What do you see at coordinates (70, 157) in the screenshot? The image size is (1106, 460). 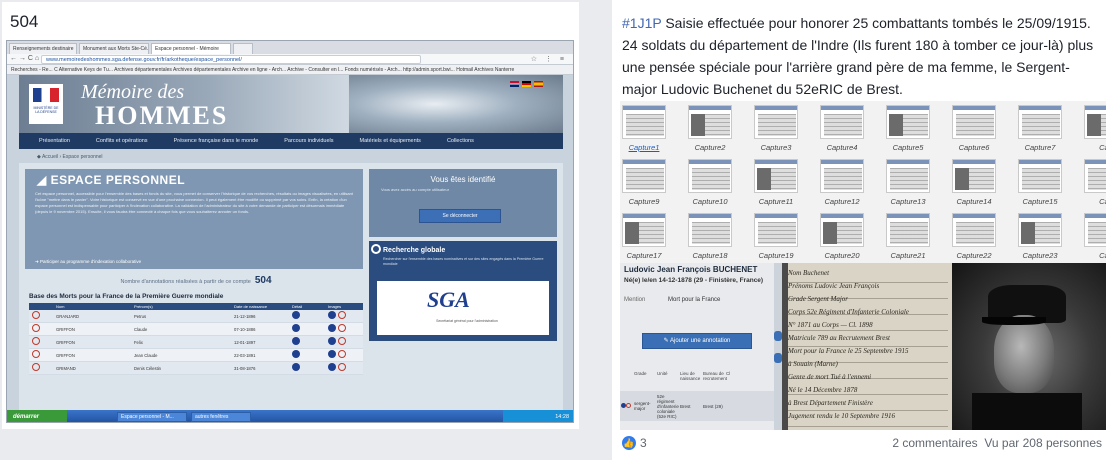 I see `breadcrumb: ◆ Accueil › Espace personnel` at bounding box center [70, 157].